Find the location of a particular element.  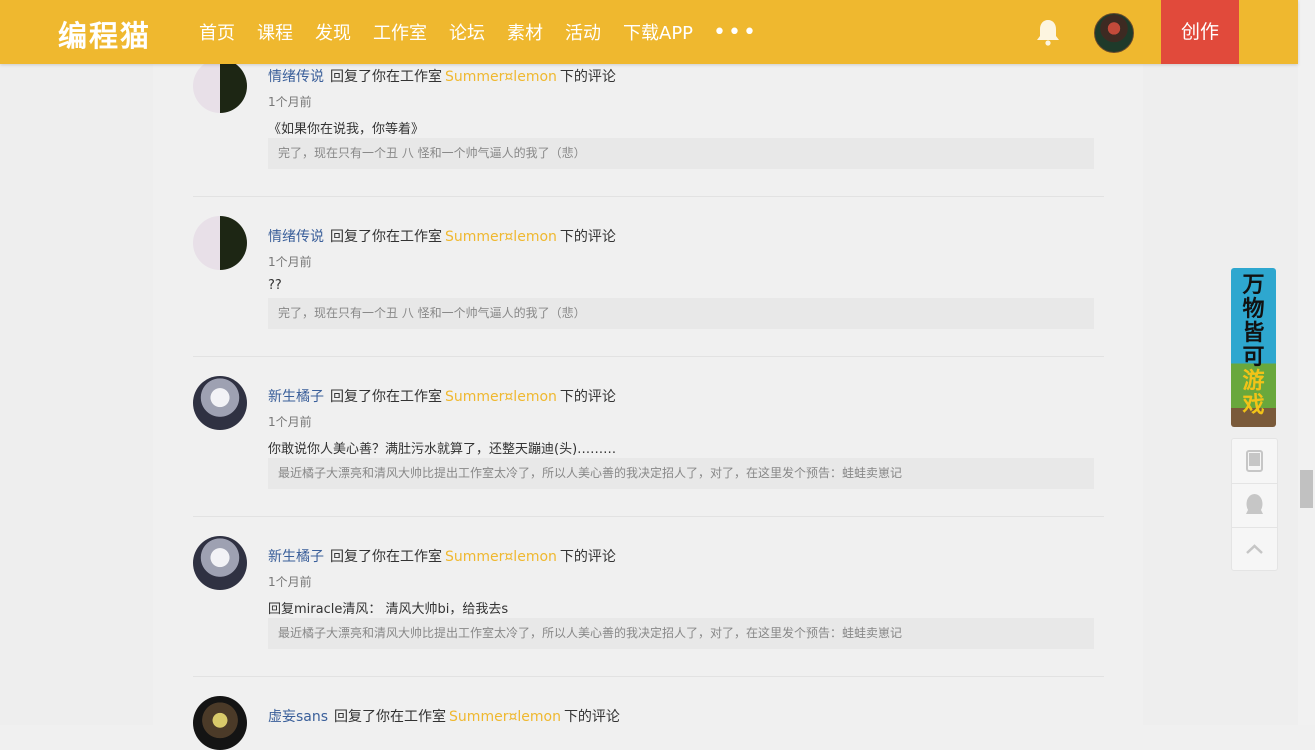

back-to-top-icon is located at coordinates (1254, 549).